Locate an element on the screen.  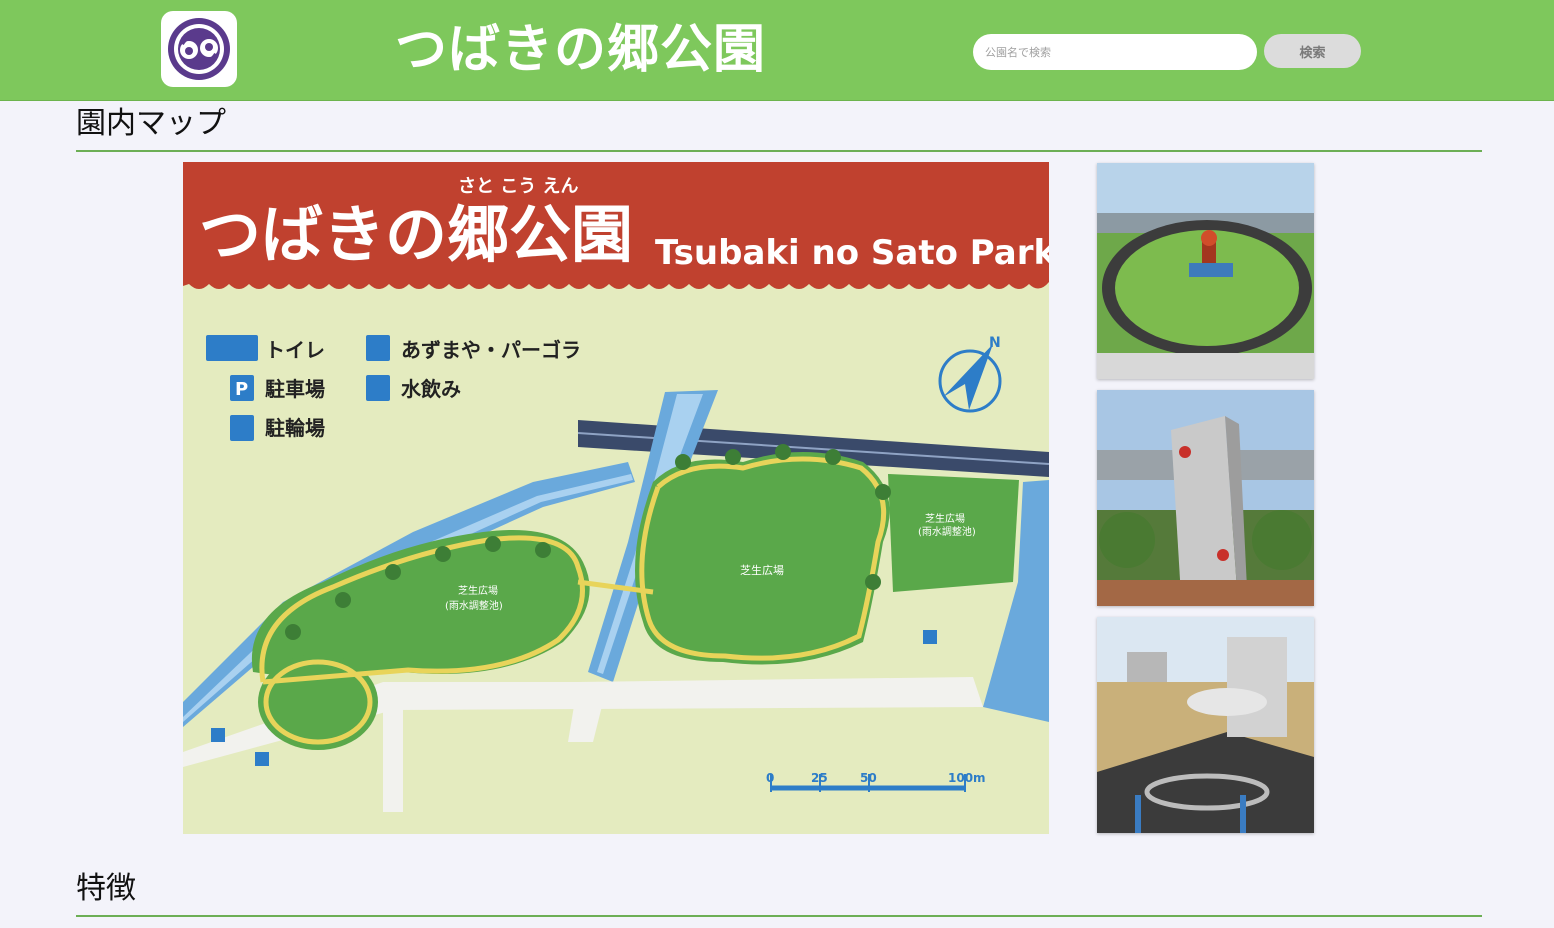
site-title: つばきの郷公園 is located at coordinates (581, 50).